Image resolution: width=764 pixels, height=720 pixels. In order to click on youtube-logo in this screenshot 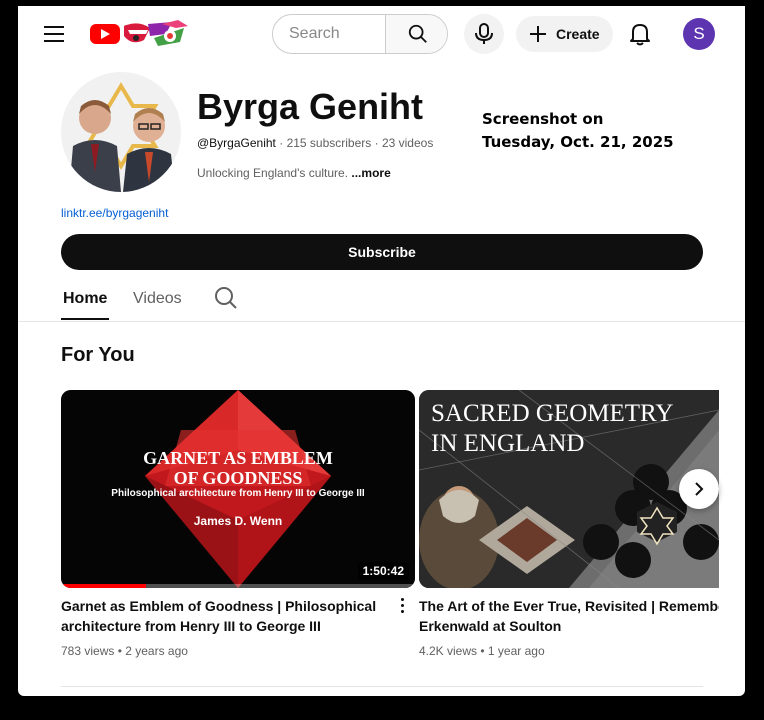, I will do `click(140, 34)`.